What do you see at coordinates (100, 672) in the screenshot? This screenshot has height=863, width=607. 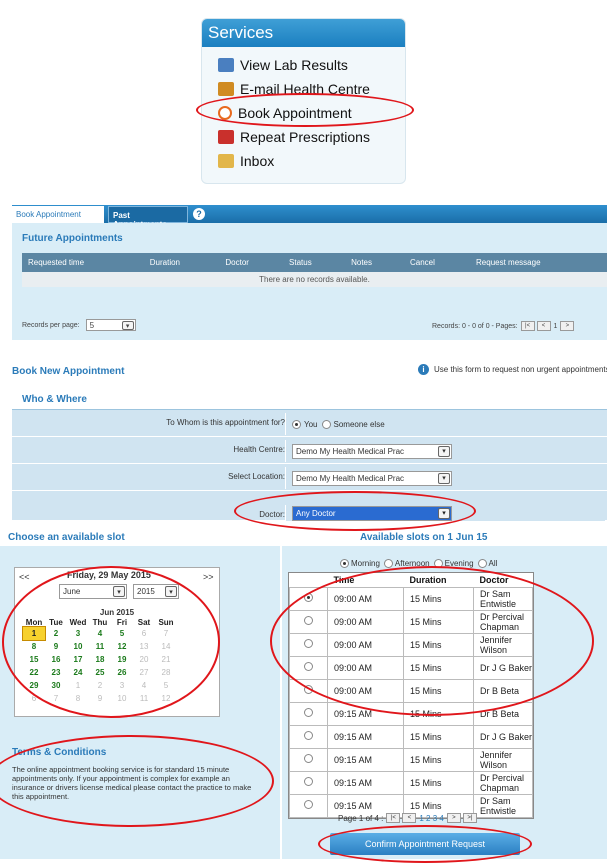 I see `calendar-day: 25` at bounding box center [100, 672].